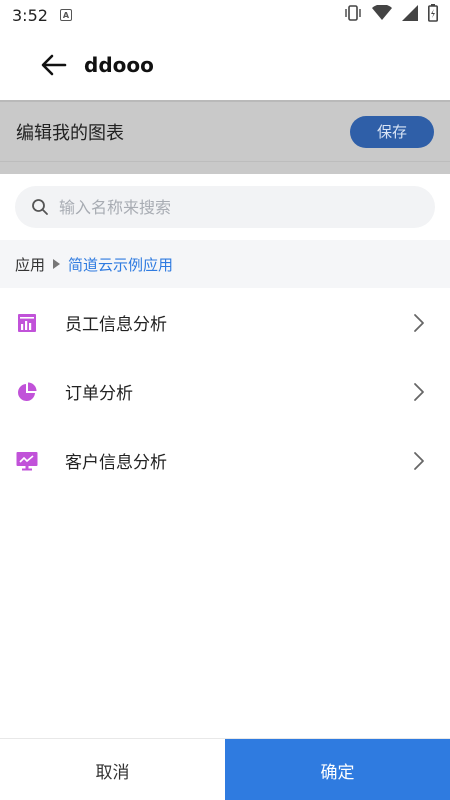  I want to click on back-button, so click(54, 65).